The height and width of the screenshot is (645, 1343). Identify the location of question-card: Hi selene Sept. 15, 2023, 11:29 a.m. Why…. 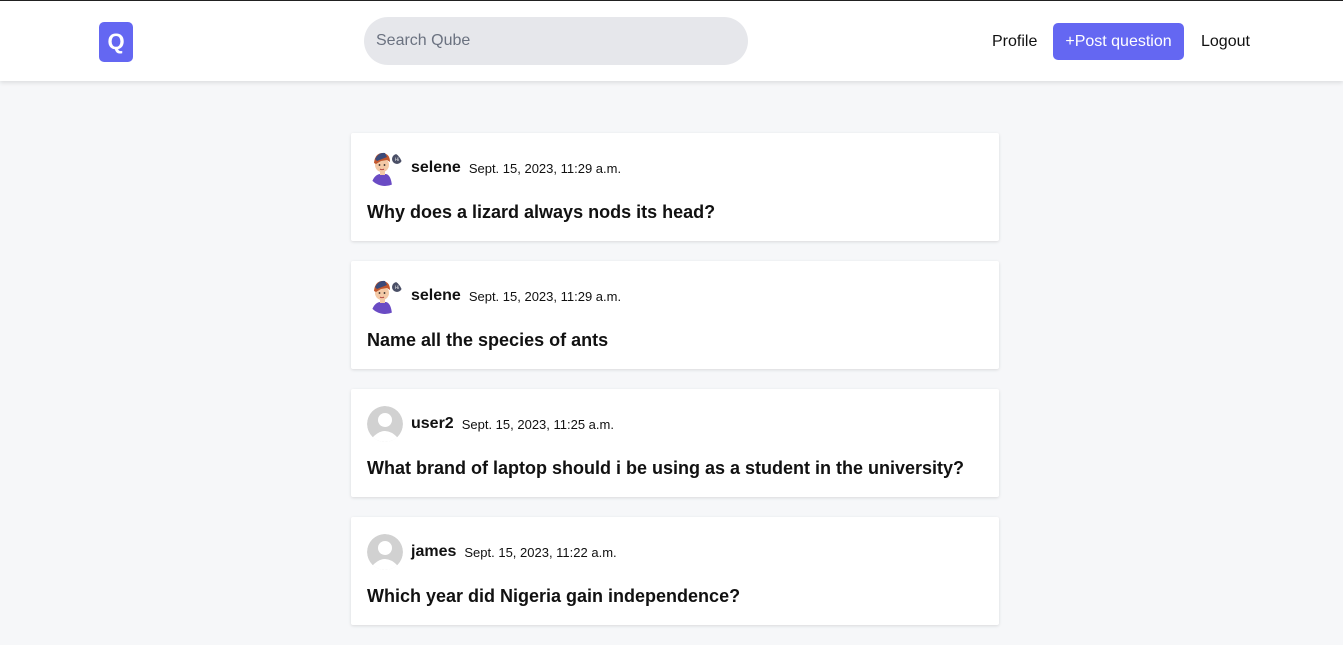
(675, 187).